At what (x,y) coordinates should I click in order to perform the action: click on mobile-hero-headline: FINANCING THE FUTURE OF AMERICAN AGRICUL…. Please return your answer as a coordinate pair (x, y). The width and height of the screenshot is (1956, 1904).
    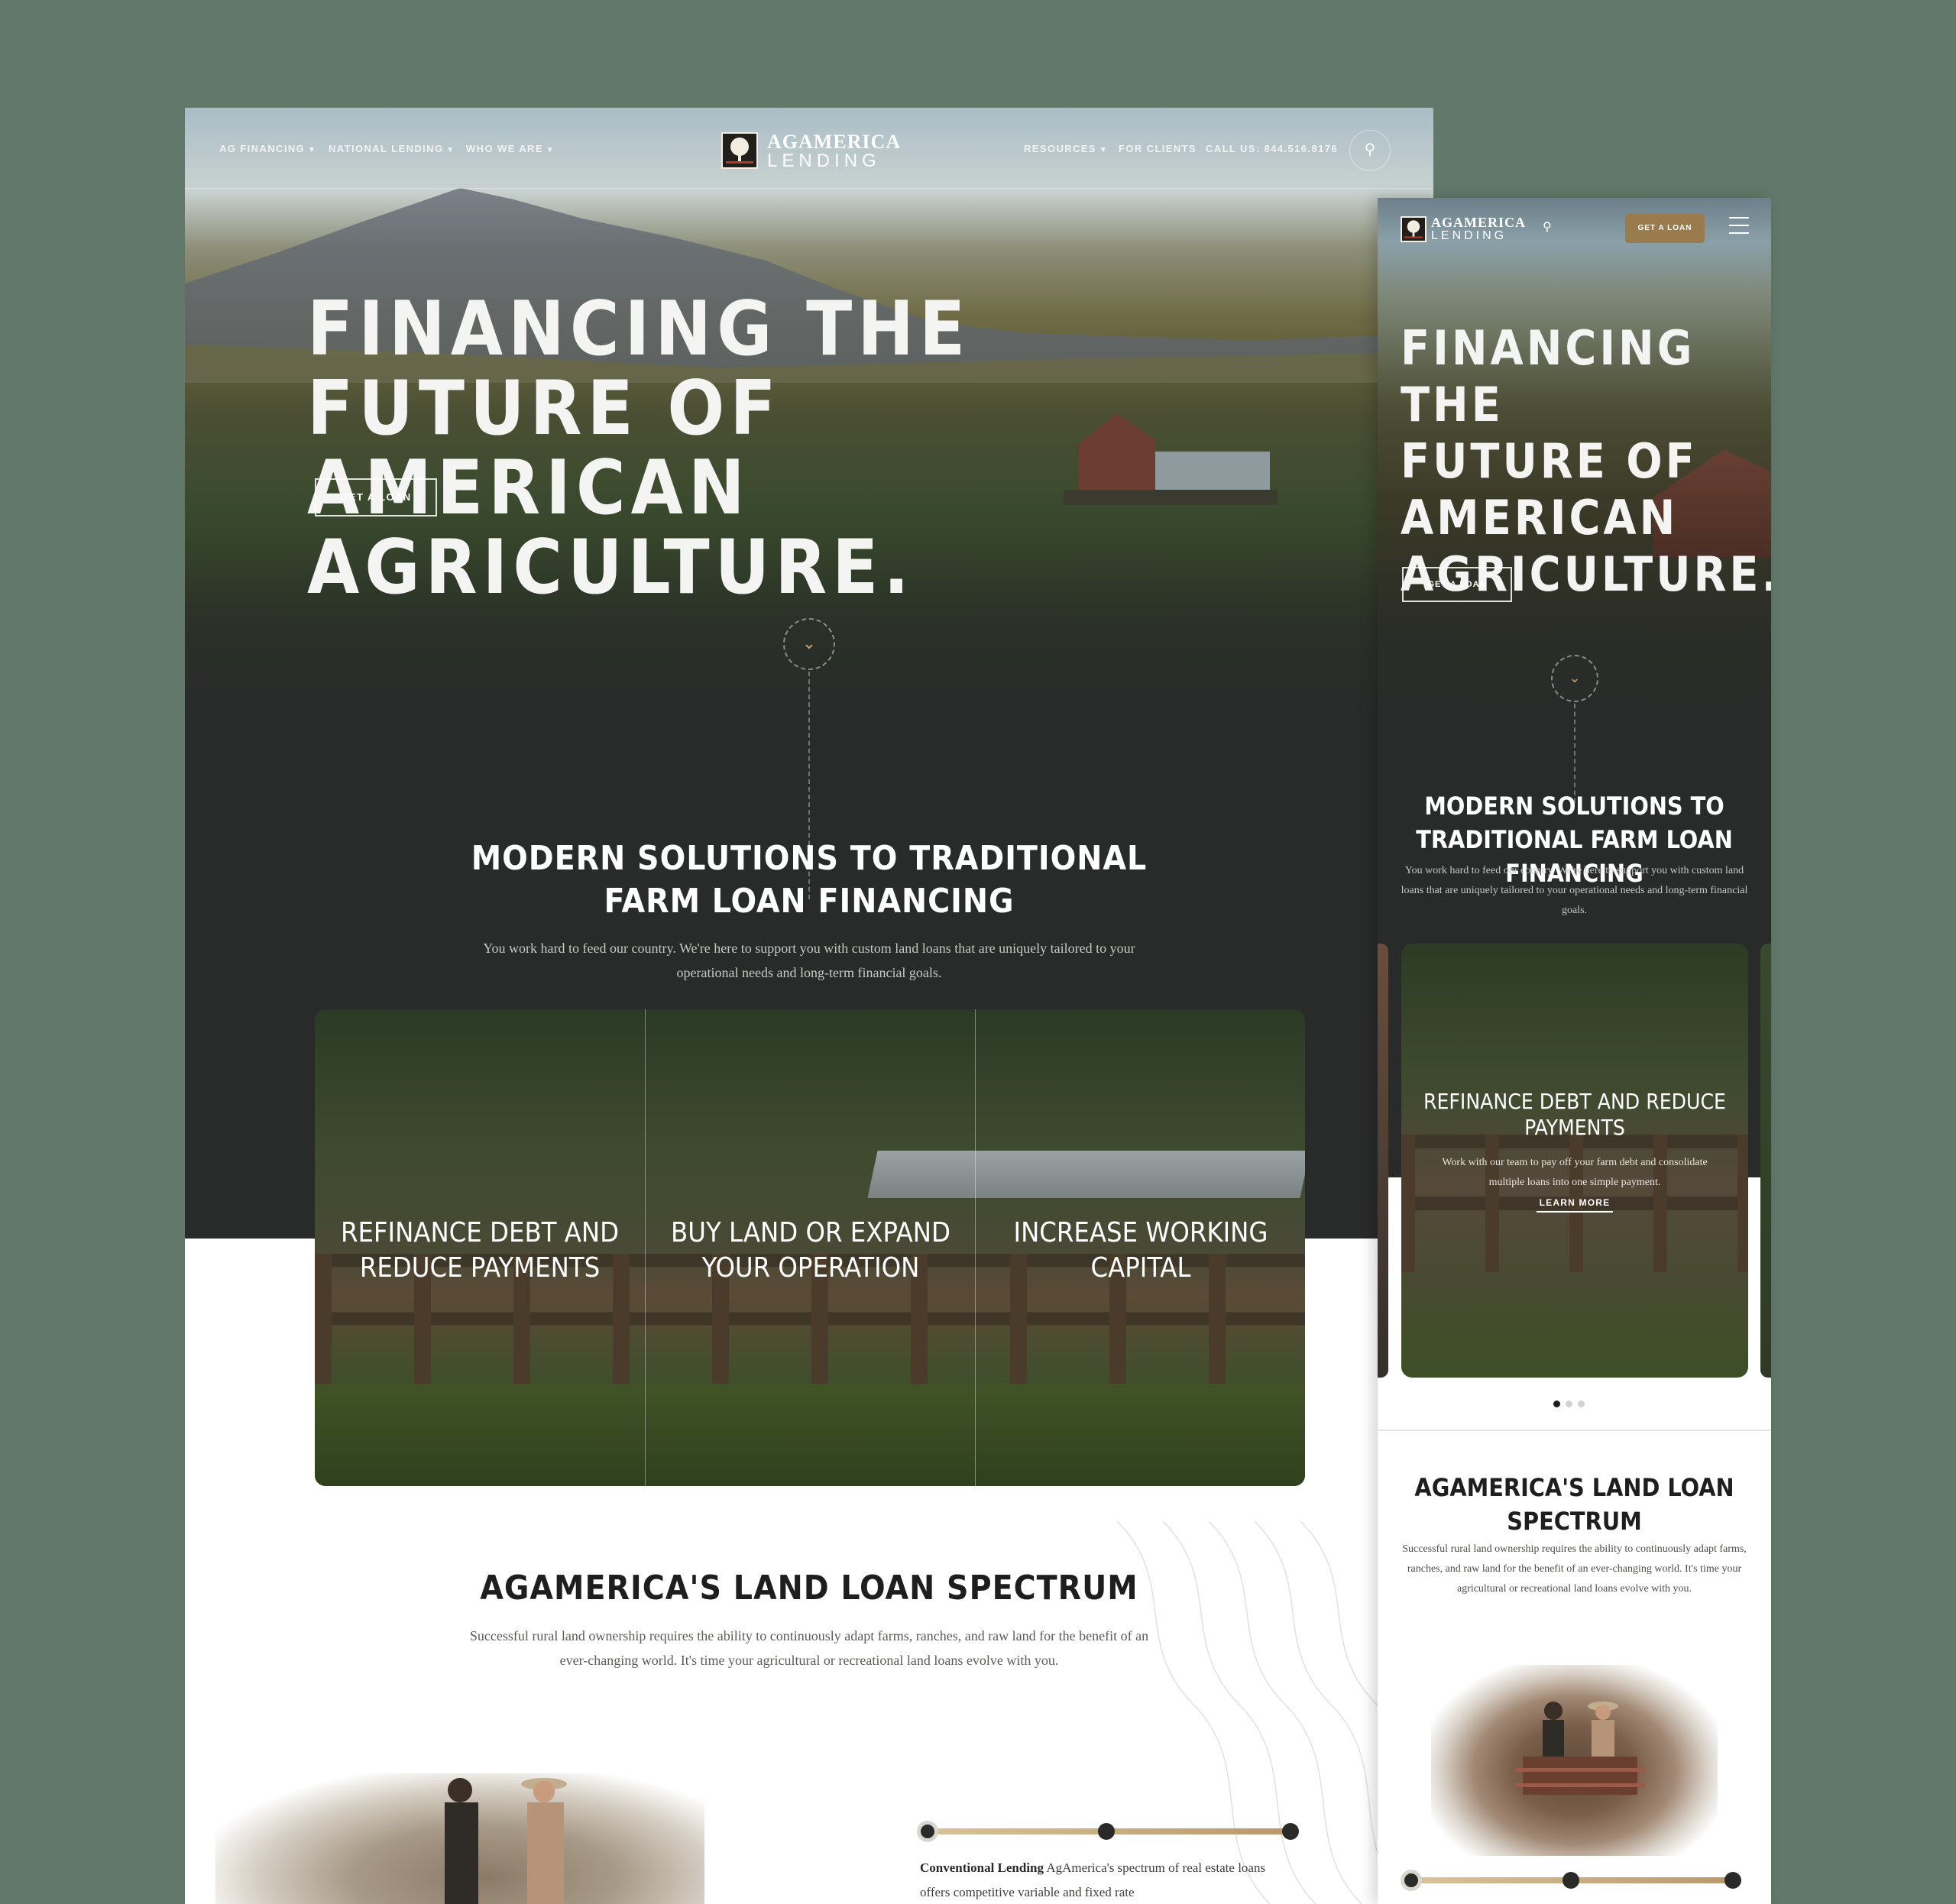
    Looking at the image, I should click on (1586, 461).